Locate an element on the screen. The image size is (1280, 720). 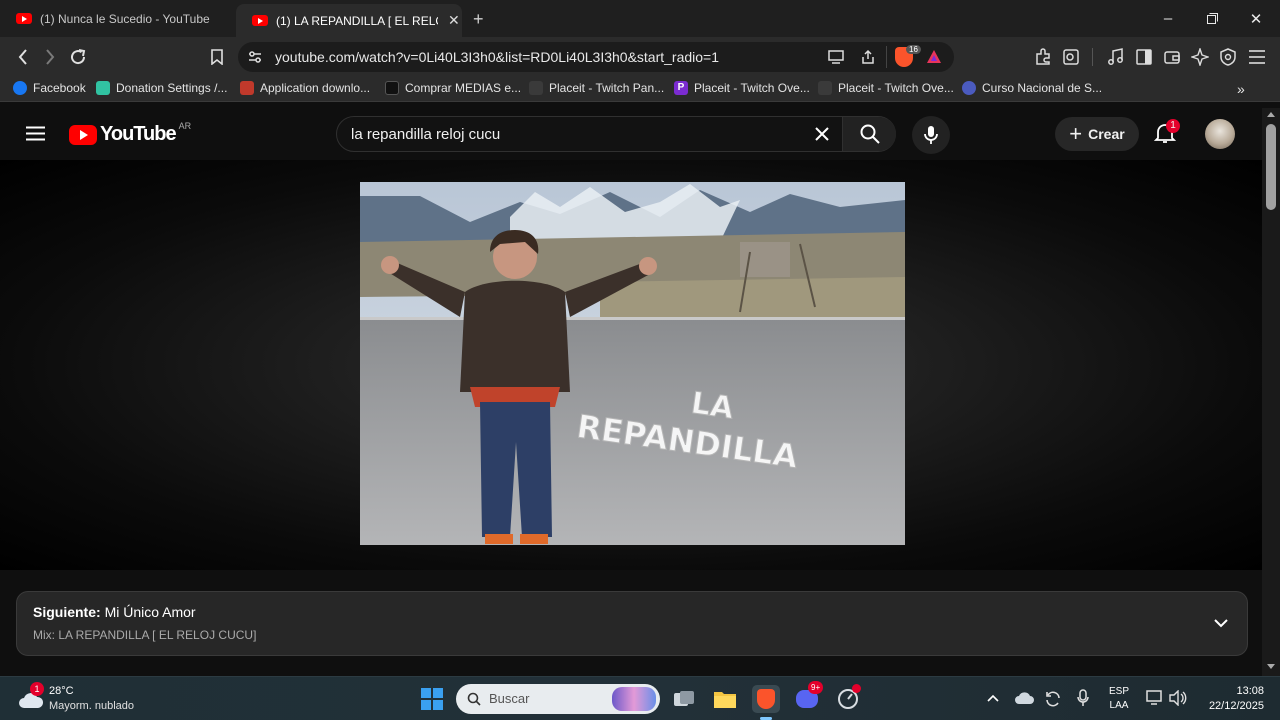
file-explorer-button is located at coordinates (725, 699).